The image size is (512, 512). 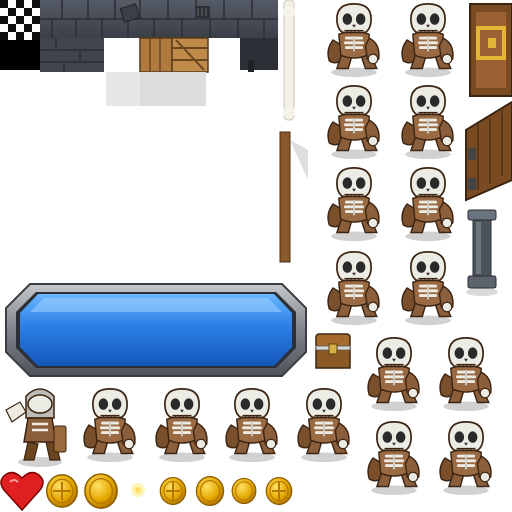 I want to click on gold-coins, so click(x=169, y=491).